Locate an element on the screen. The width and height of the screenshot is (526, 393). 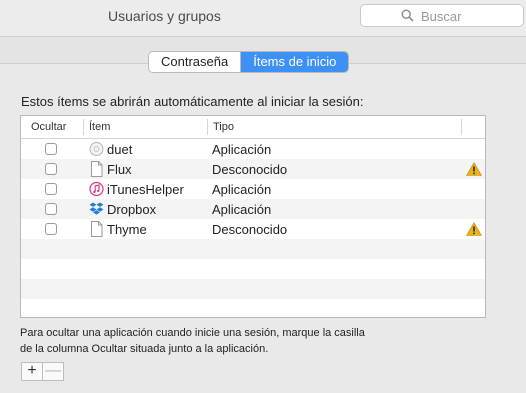
item-name: Dropbox is located at coordinates (132, 209).